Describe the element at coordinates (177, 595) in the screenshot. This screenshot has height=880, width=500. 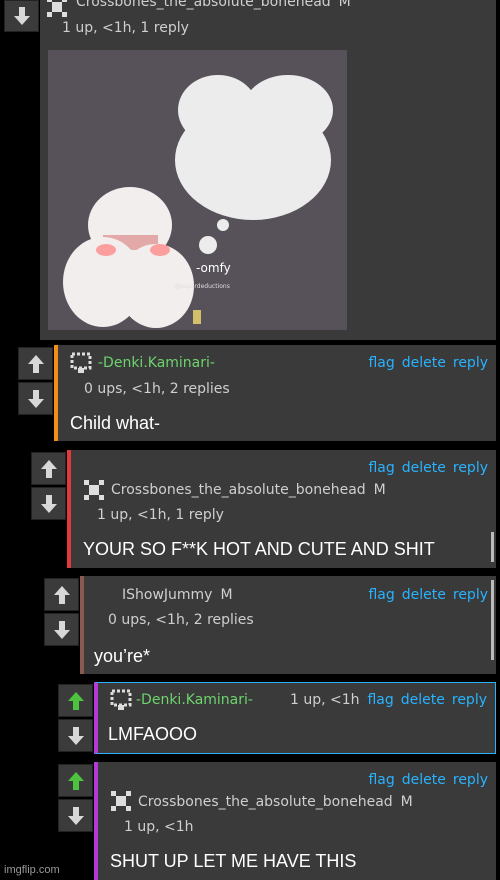
I see `comment-username: IShowJummy M` at that location.